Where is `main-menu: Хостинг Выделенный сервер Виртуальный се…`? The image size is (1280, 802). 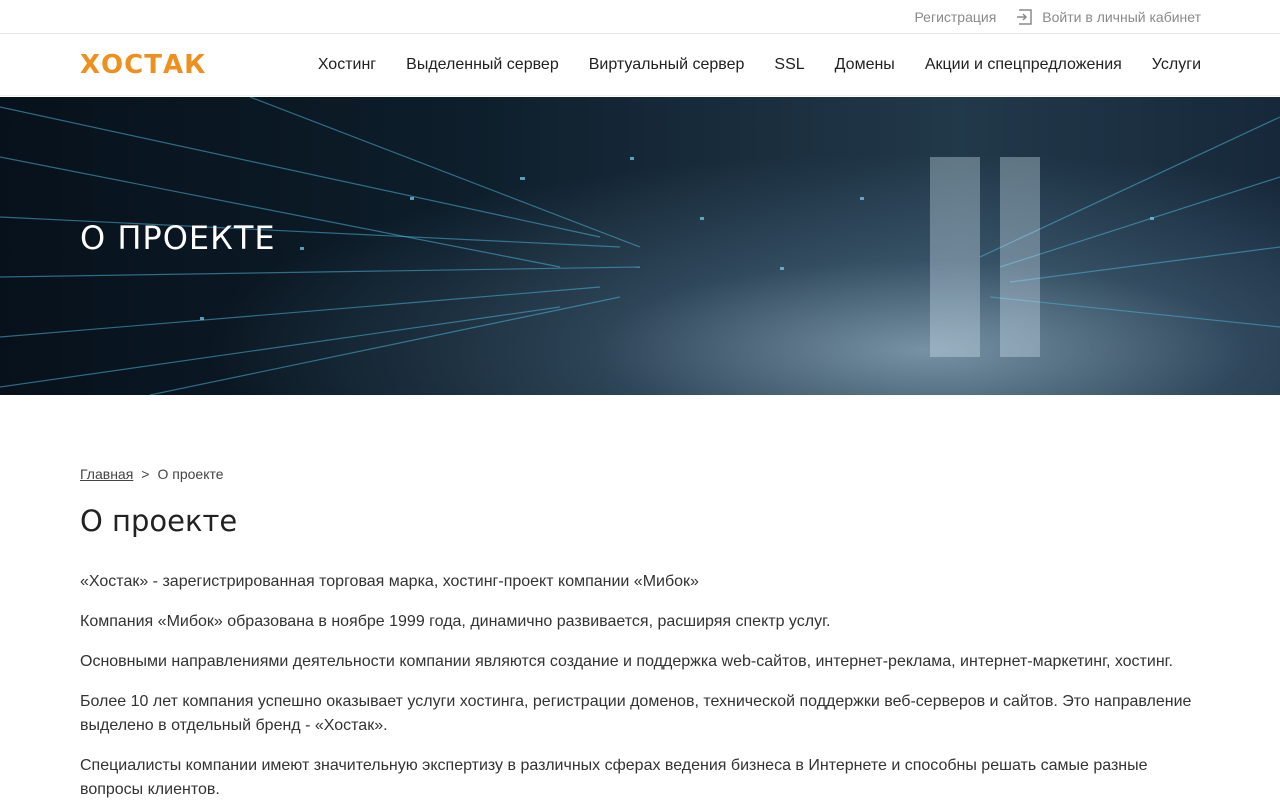 main-menu: Хостинг Выделенный сервер Виртуальный се… is located at coordinates (759, 65).